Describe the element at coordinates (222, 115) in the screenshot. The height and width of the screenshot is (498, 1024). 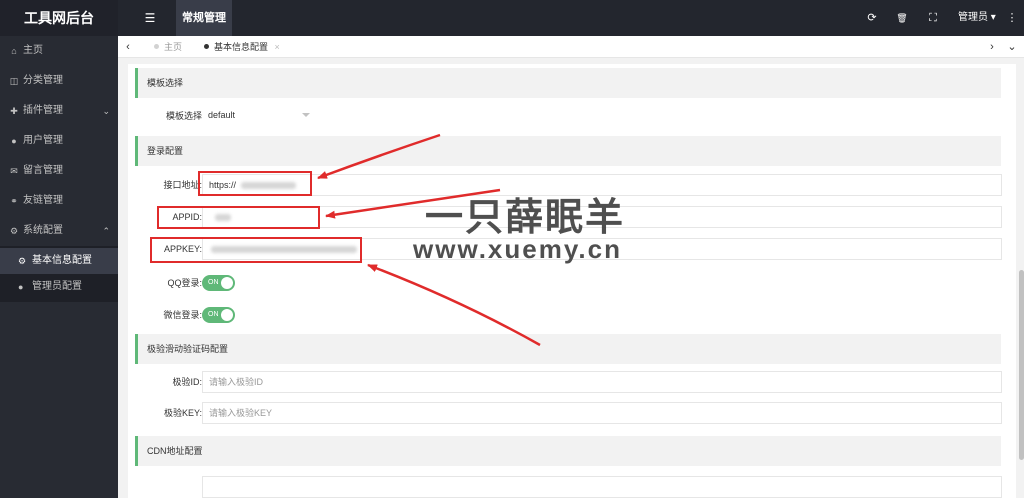
I see `template-value: default` at that location.